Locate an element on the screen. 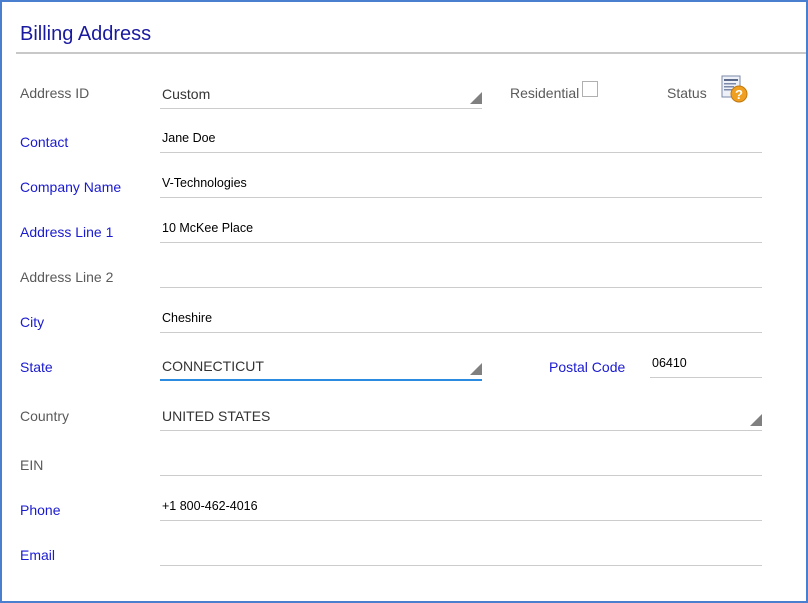 The height and width of the screenshot is (603, 808). residential-checkbox is located at coordinates (590, 89).